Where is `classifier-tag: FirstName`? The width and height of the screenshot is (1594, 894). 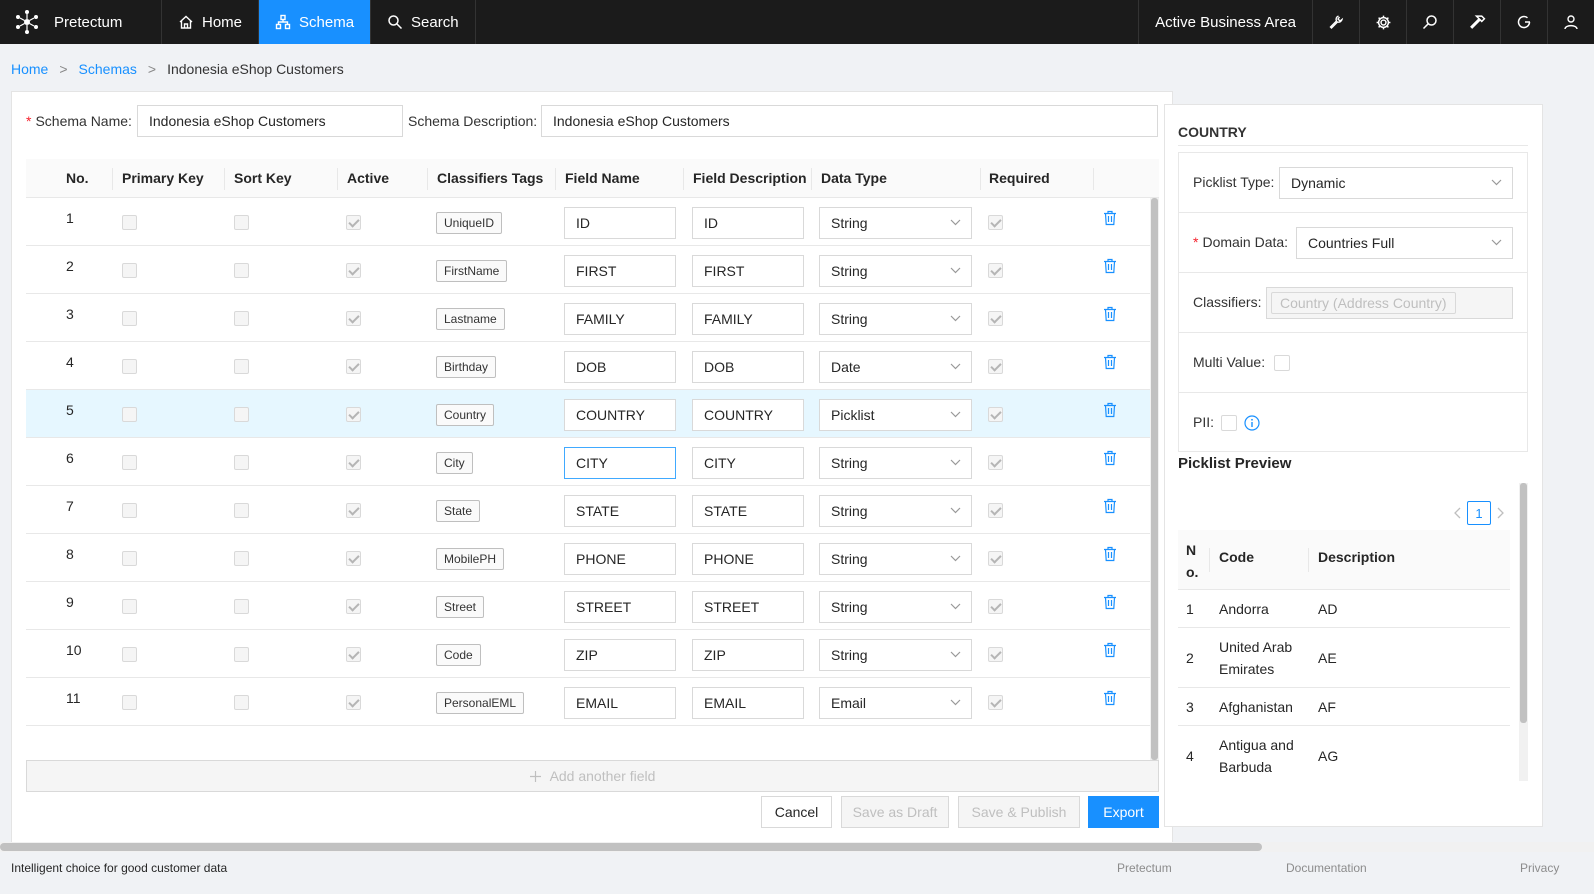 classifier-tag: FirstName is located at coordinates (472, 271).